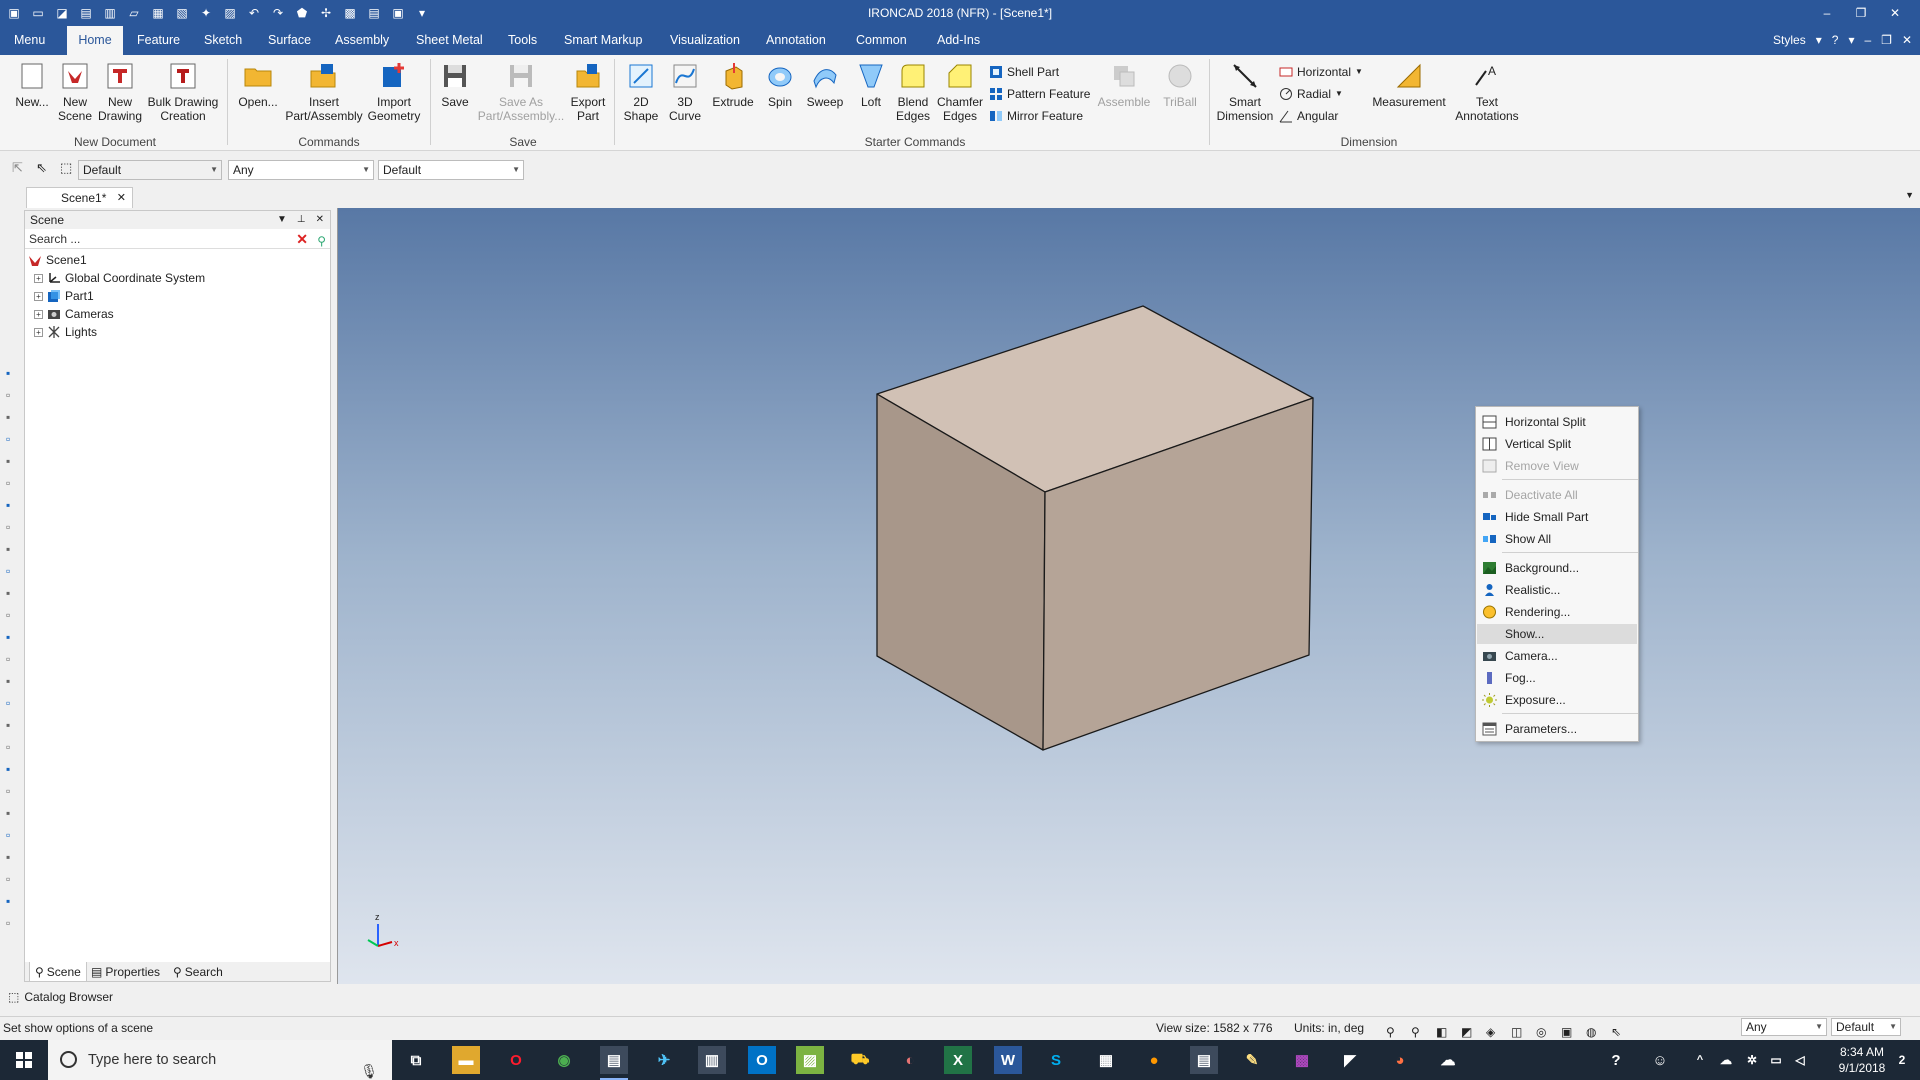 The height and width of the screenshot is (1080, 1920). What do you see at coordinates (1594, 1030) in the screenshot?
I see `lighting-icon: ◍` at bounding box center [1594, 1030].